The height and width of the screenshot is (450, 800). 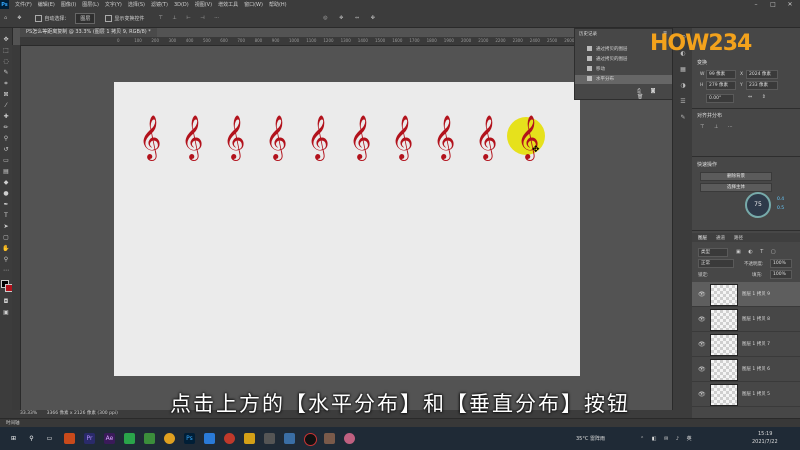 I want to click on width-field: 99 像素, so click(x=721, y=74).